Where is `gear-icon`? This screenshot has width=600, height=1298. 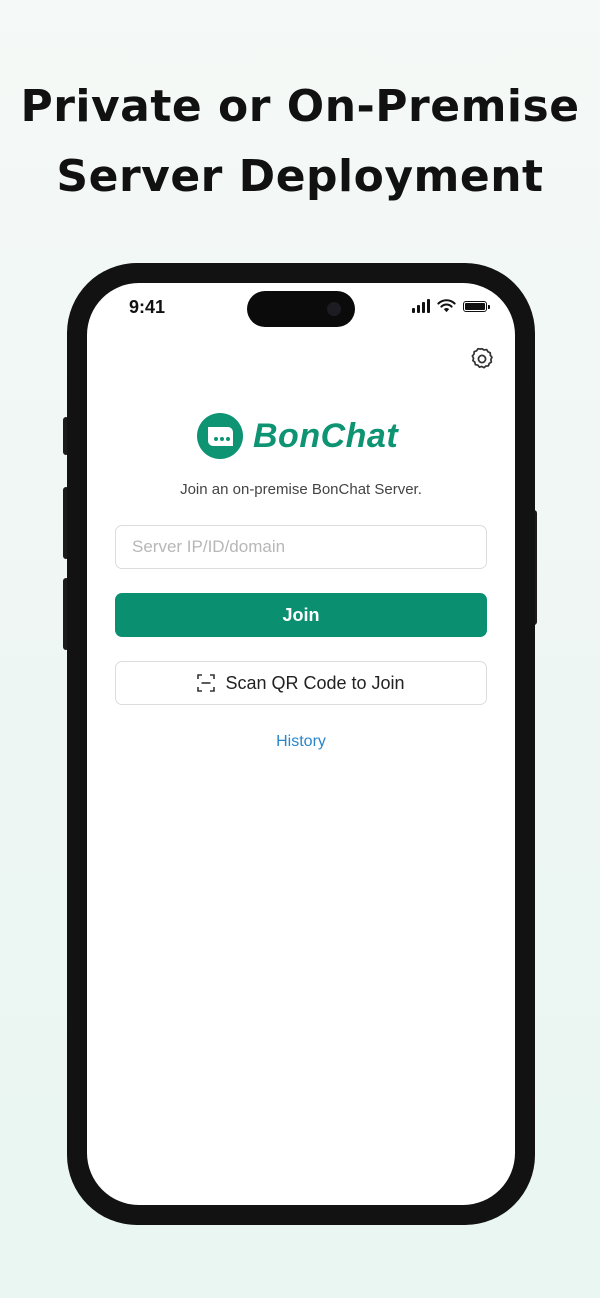 gear-icon is located at coordinates (482, 359).